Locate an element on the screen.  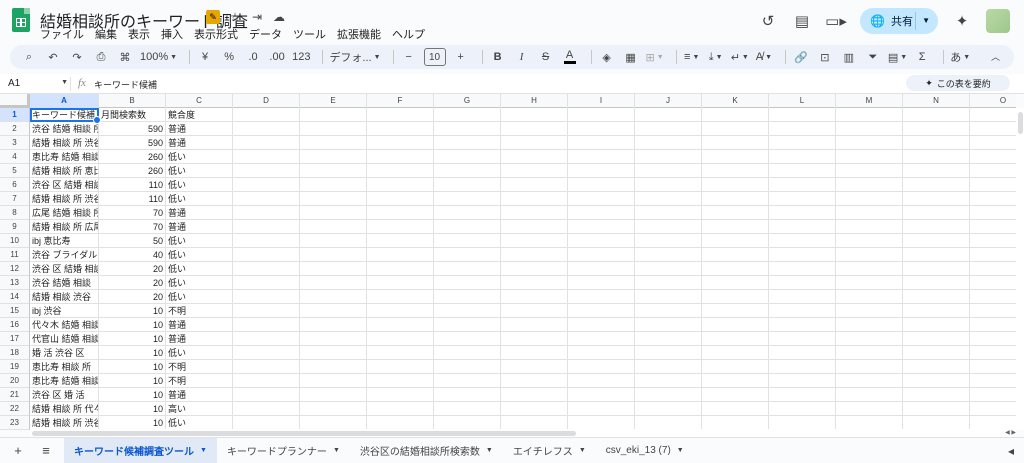
horizontal-scroll-thumb is located at coordinates (304, 433).